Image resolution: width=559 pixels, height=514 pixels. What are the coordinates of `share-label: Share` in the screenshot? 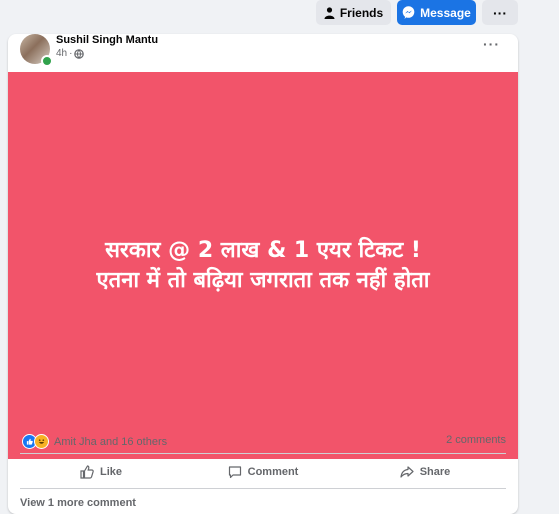 It's located at (435, 472).